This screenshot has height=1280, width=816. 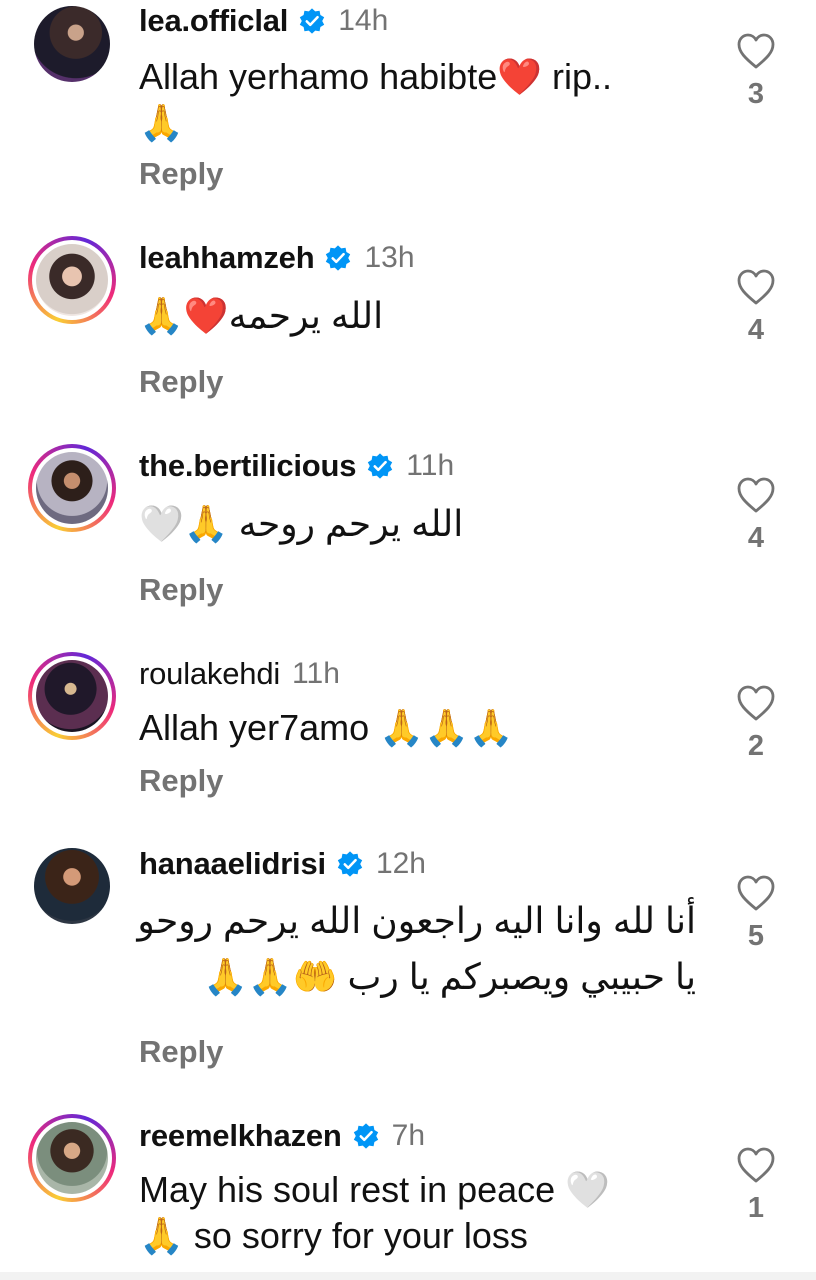 I want to click on timestamp: 12h, so click(x=400, y=863).